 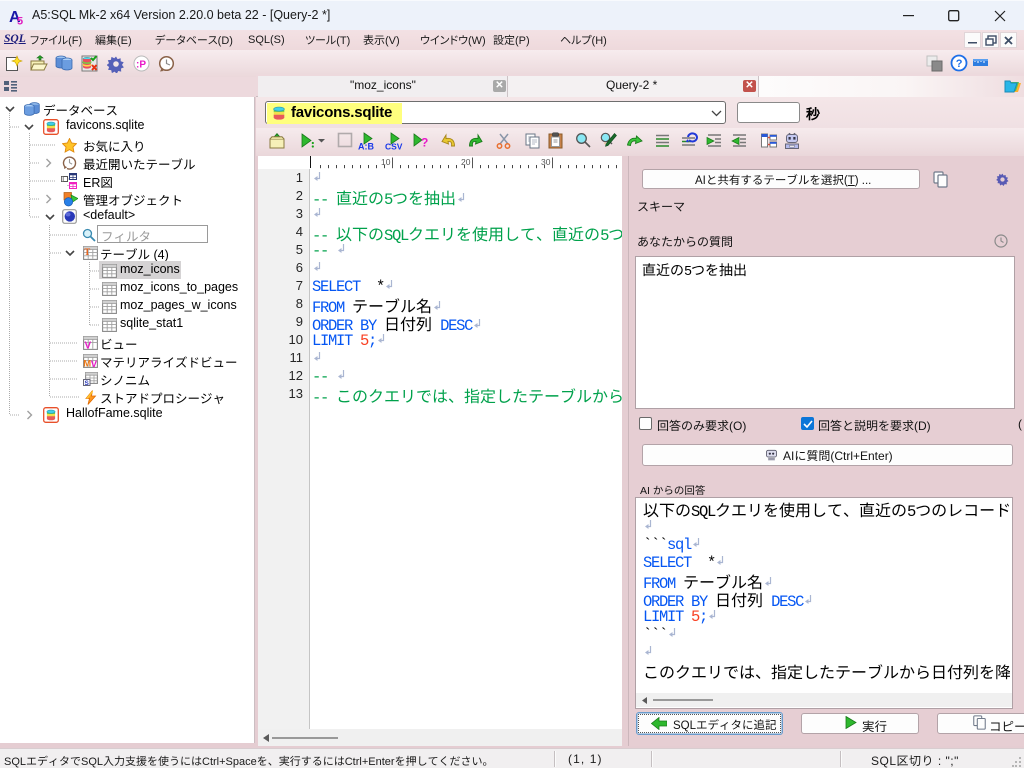 I want to click on svg-text: S, so click(x=87, y=383).